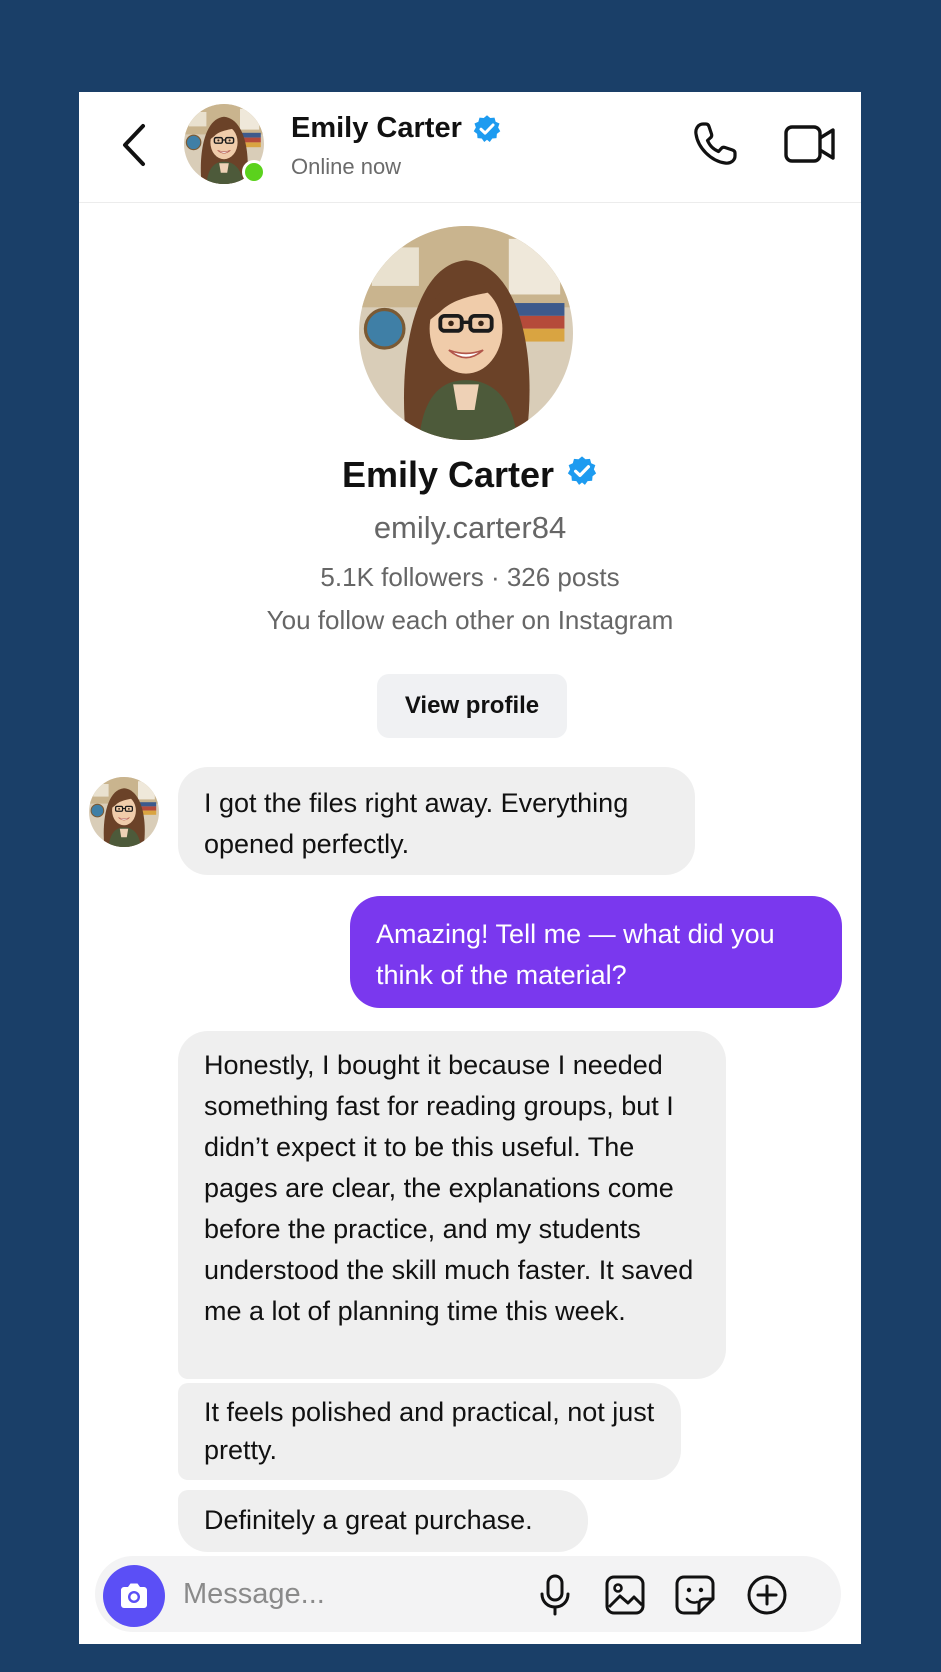  I want to click on back-button, so click(135, 145).